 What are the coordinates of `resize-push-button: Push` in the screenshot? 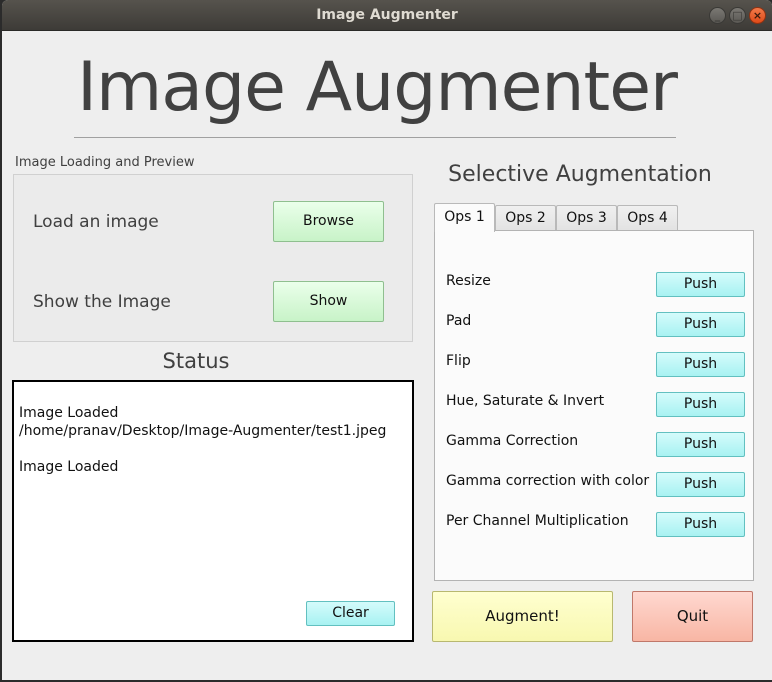 It's located at (700, 284).